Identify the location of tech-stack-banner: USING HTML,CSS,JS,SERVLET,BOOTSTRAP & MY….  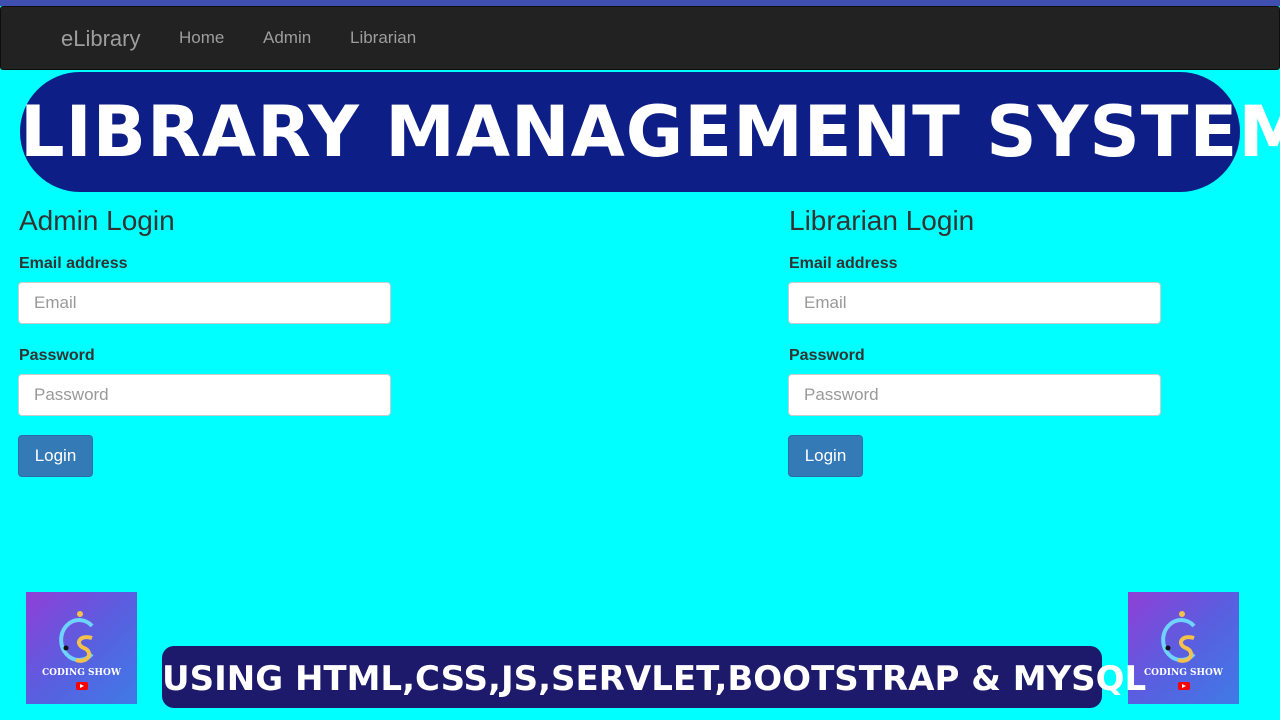
(654, 677).